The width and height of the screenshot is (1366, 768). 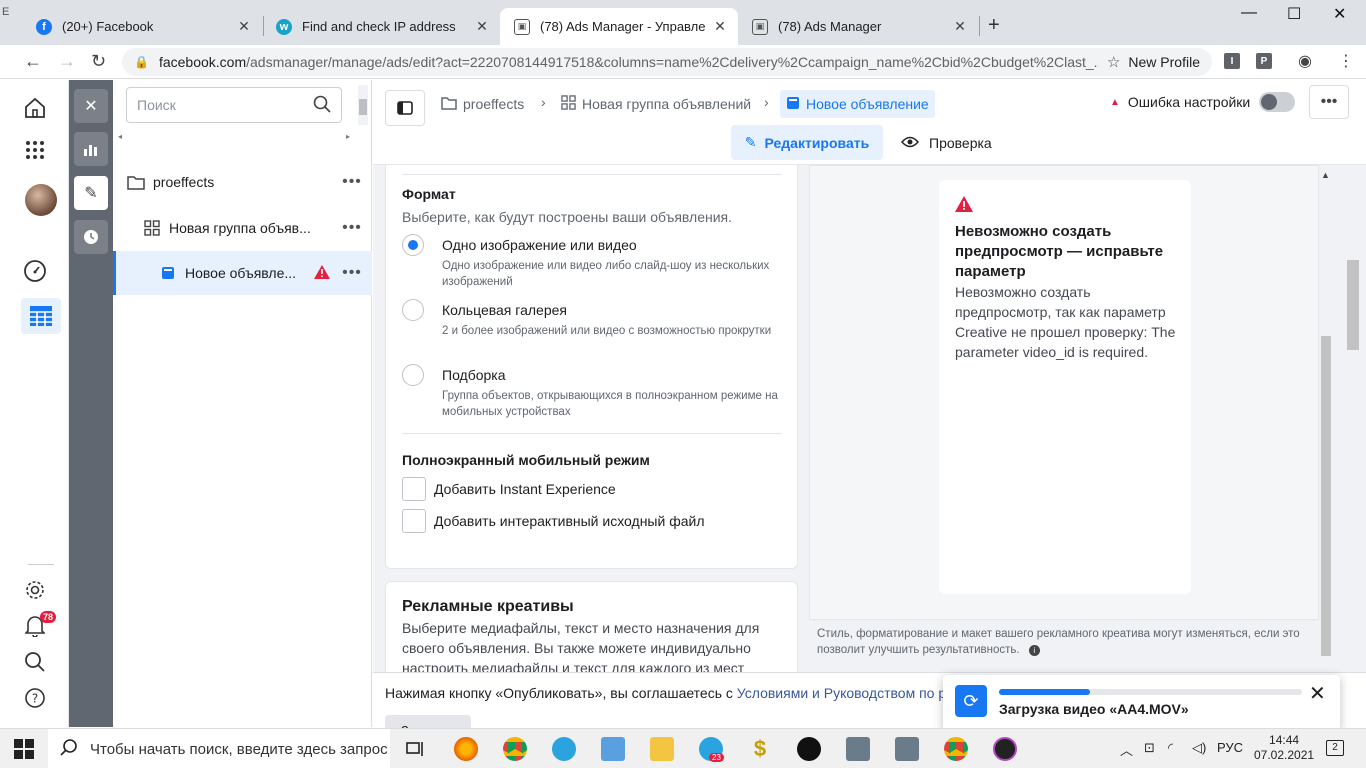 I want to click on checkbox-instant-experience, so click(x=414, y=489).